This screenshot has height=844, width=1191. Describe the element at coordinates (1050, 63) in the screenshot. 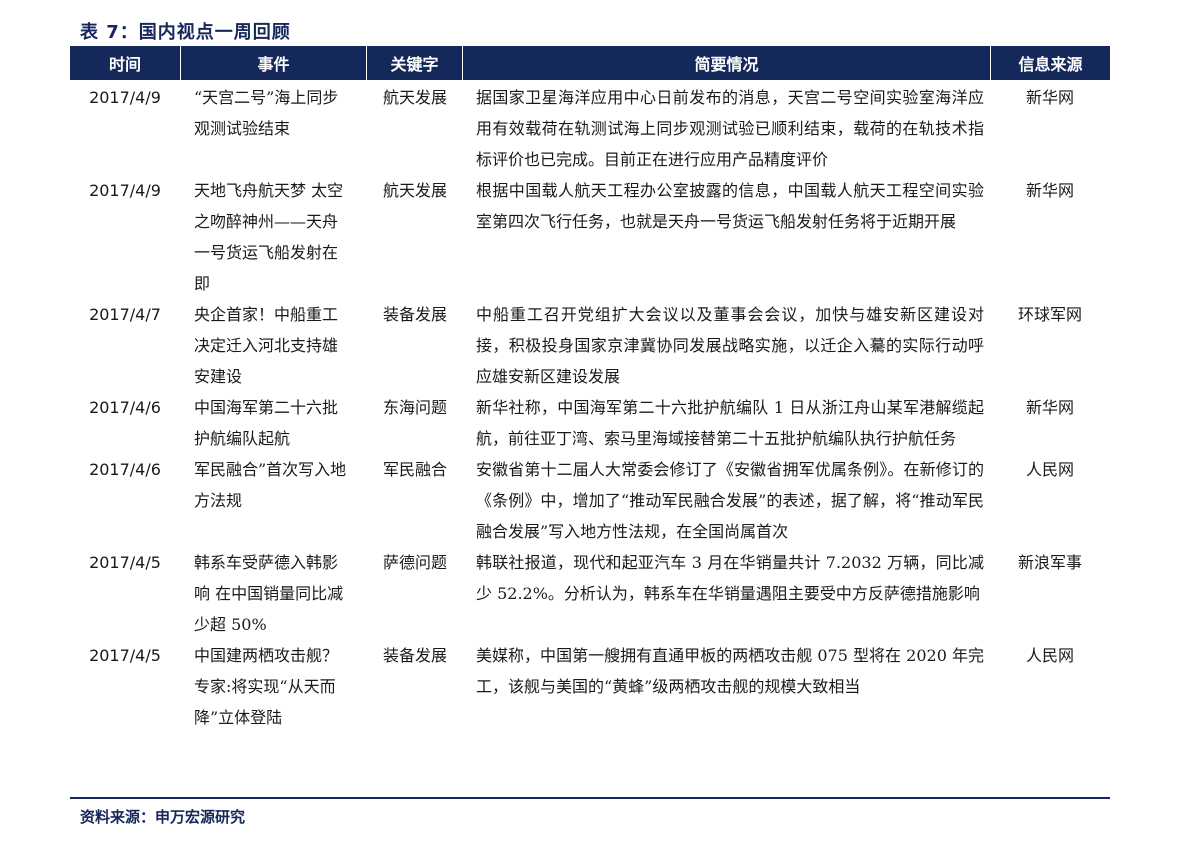

I see `header-source: 信息来源` at that location.